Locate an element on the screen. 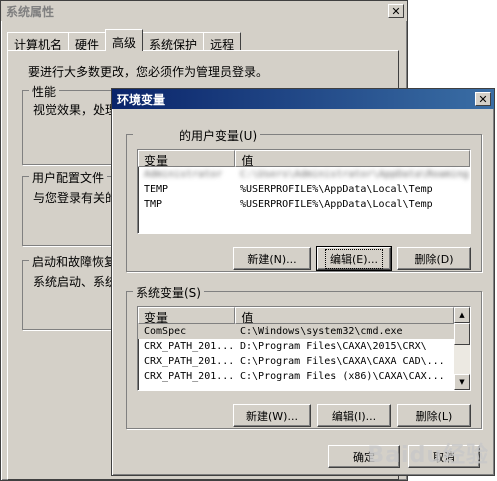 This screenshot has width=497, height=481. user-profile-text: 与您登录有关的 is located at coordinates (75, 198).